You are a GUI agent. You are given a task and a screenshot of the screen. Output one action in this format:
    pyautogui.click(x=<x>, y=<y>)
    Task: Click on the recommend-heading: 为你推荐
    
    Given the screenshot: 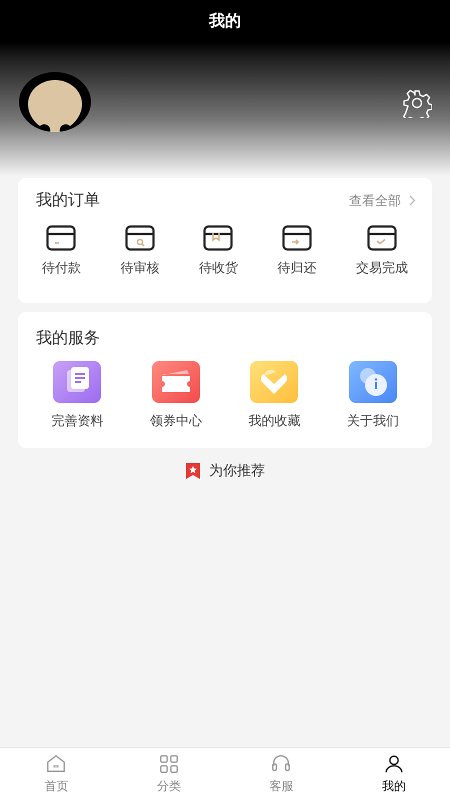 What is the action you would take?
    pyautogui.click(x=237, y=471)
    